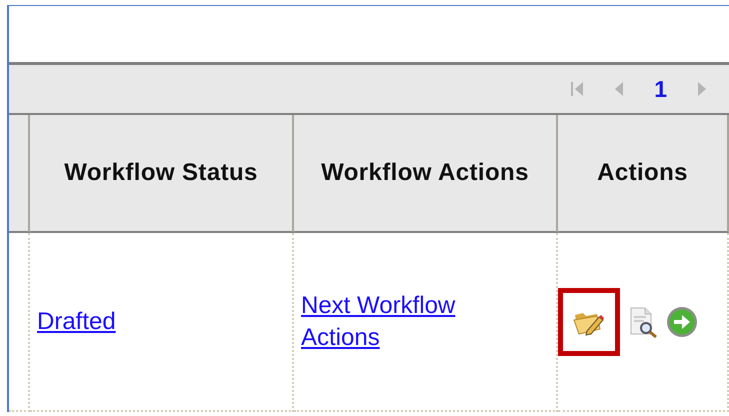  I want to click on arrow-circle-icon, so click(682, 321).